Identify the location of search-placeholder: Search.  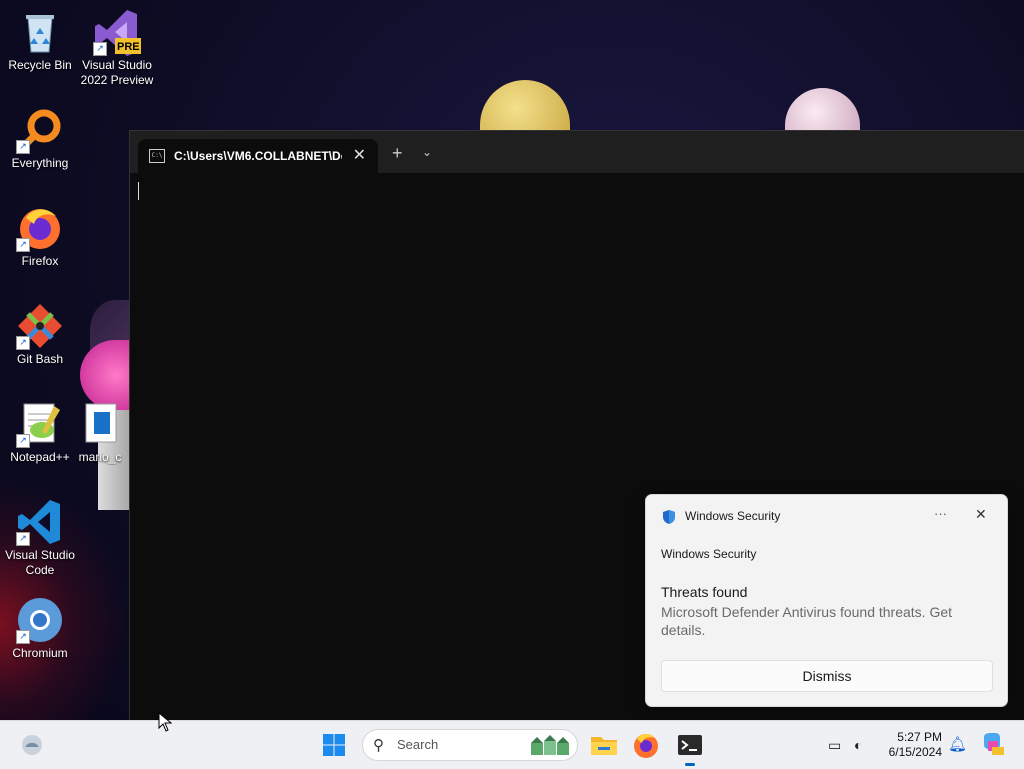
(418, 744).